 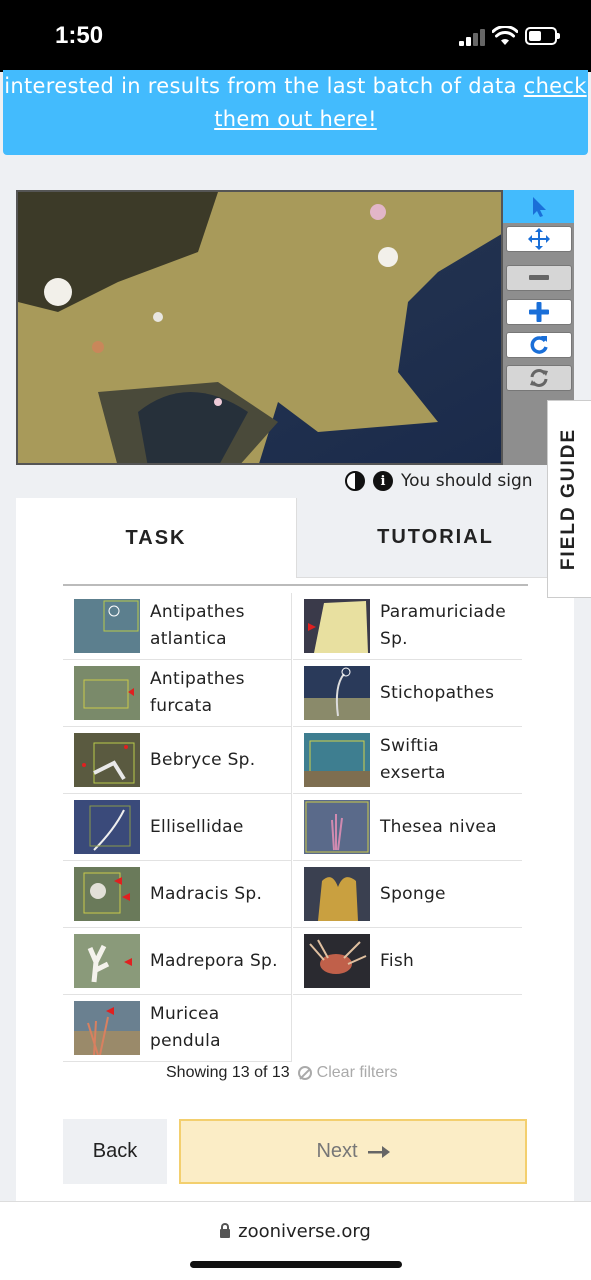 I want to click on choice-item: Bebryce Sp., so click(x=177, y=760).